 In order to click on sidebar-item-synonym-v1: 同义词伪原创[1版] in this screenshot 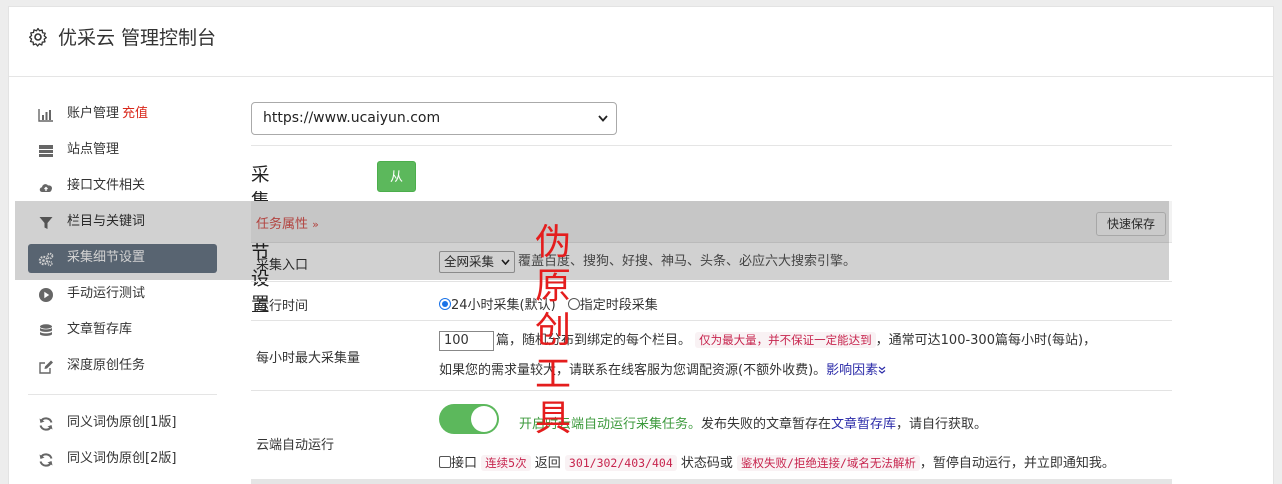, I will do `click(122, 423)`.